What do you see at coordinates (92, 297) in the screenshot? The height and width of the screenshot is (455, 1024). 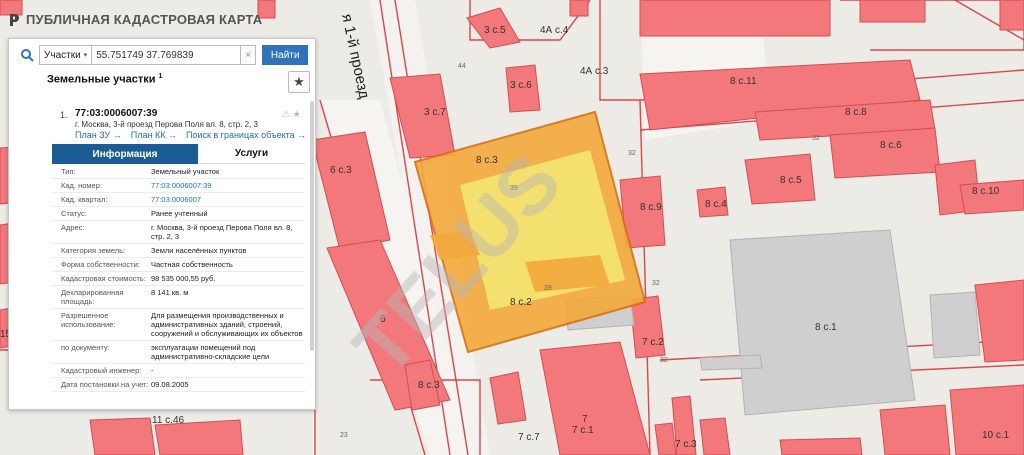 I see `info-key: Декларированная площадь:` at bounding box center [92, 297].